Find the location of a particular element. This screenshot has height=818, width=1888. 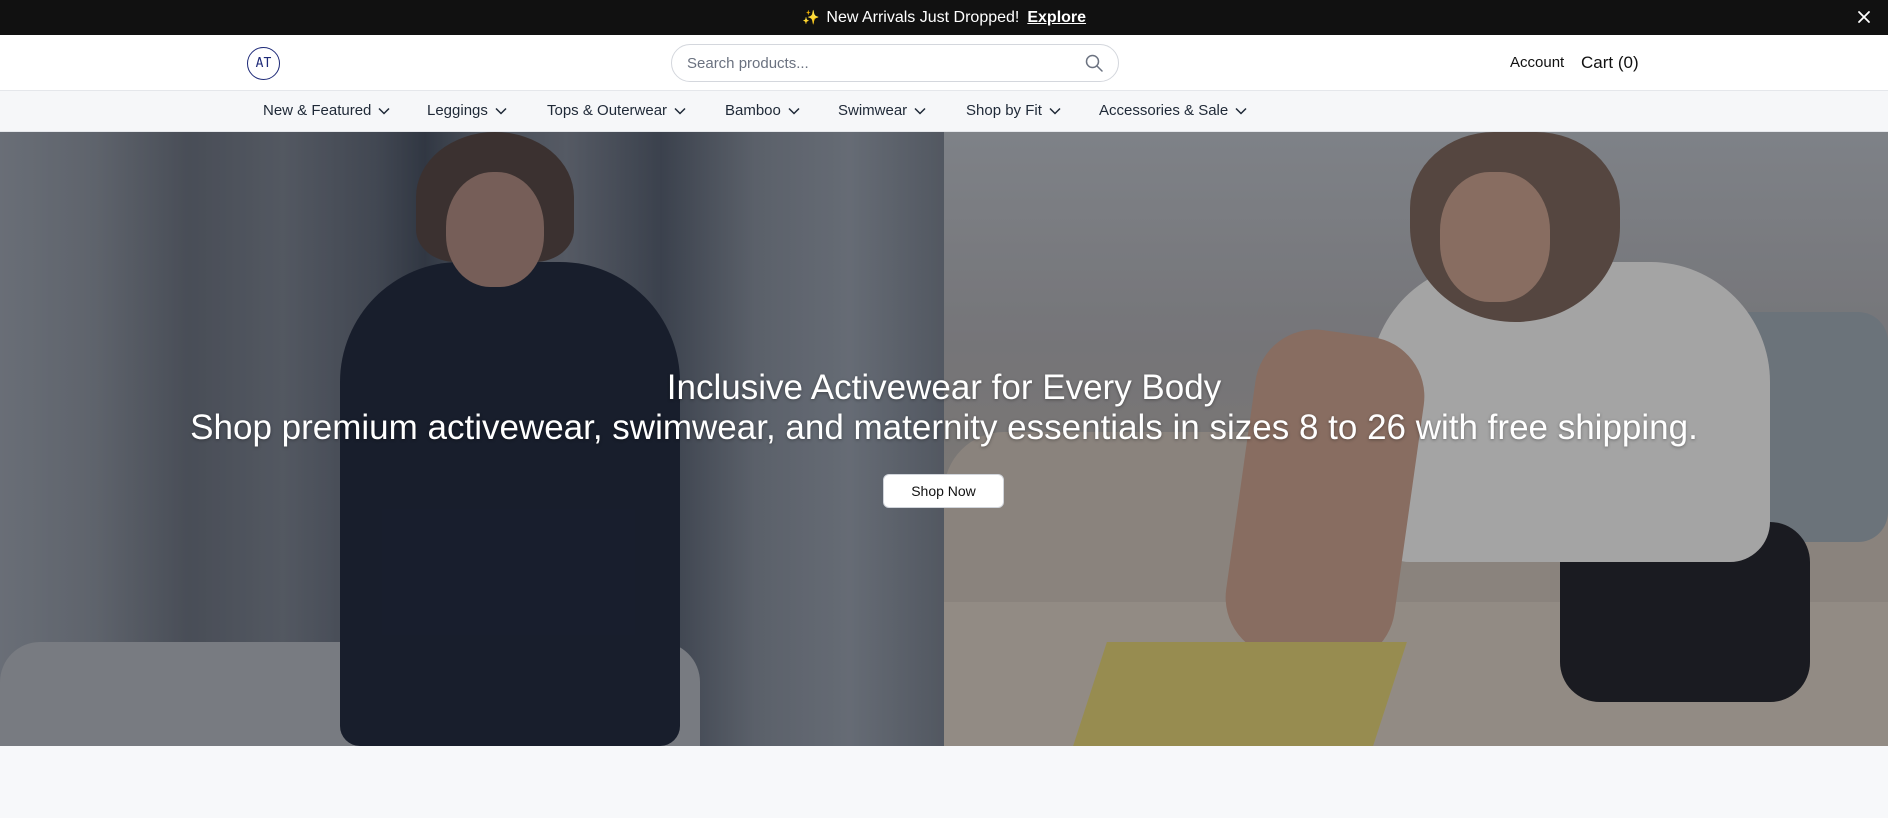

nav-item-tops-outerwear: Tops & Outerwear is located at coordinates (616, 110).